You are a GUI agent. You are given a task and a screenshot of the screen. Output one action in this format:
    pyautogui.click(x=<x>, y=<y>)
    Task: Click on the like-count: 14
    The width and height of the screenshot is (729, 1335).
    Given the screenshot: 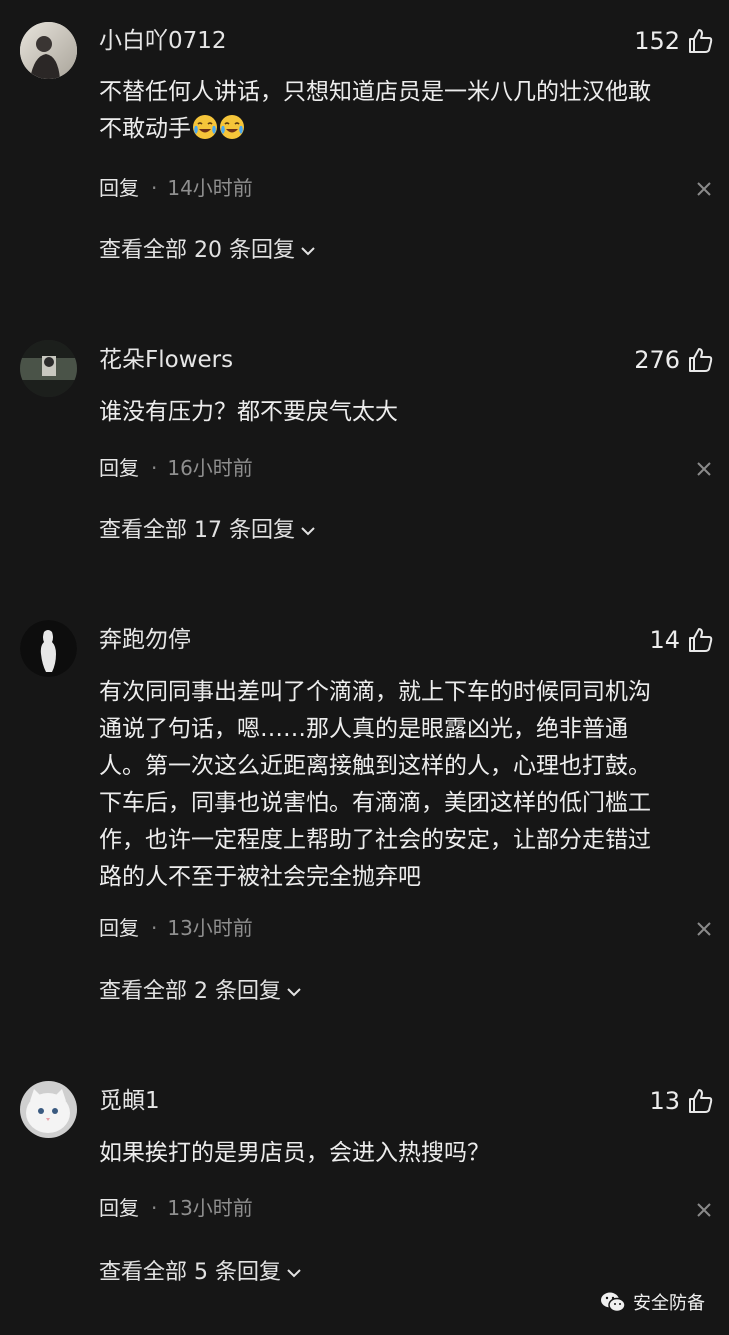 What is the action you would take?
    pyautogui.click(x=664, y=640)
    